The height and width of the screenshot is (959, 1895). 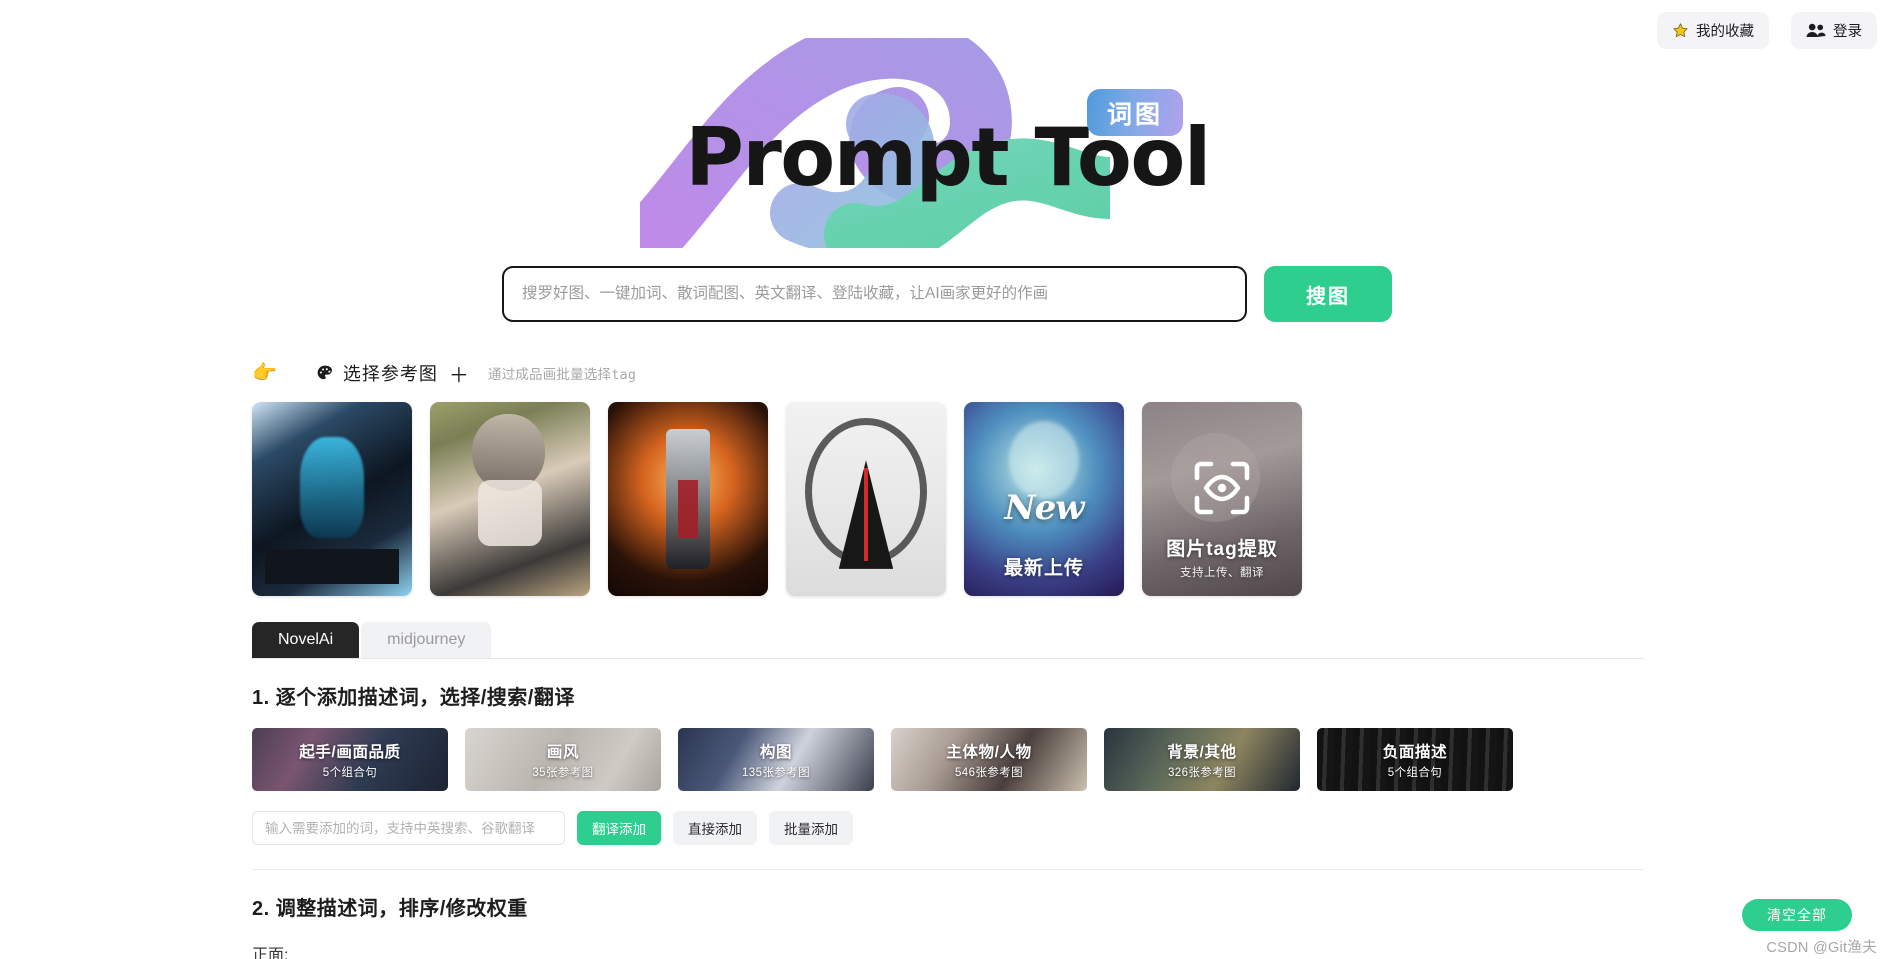 I want to click on add-word-input, so click(x=408, y=828).